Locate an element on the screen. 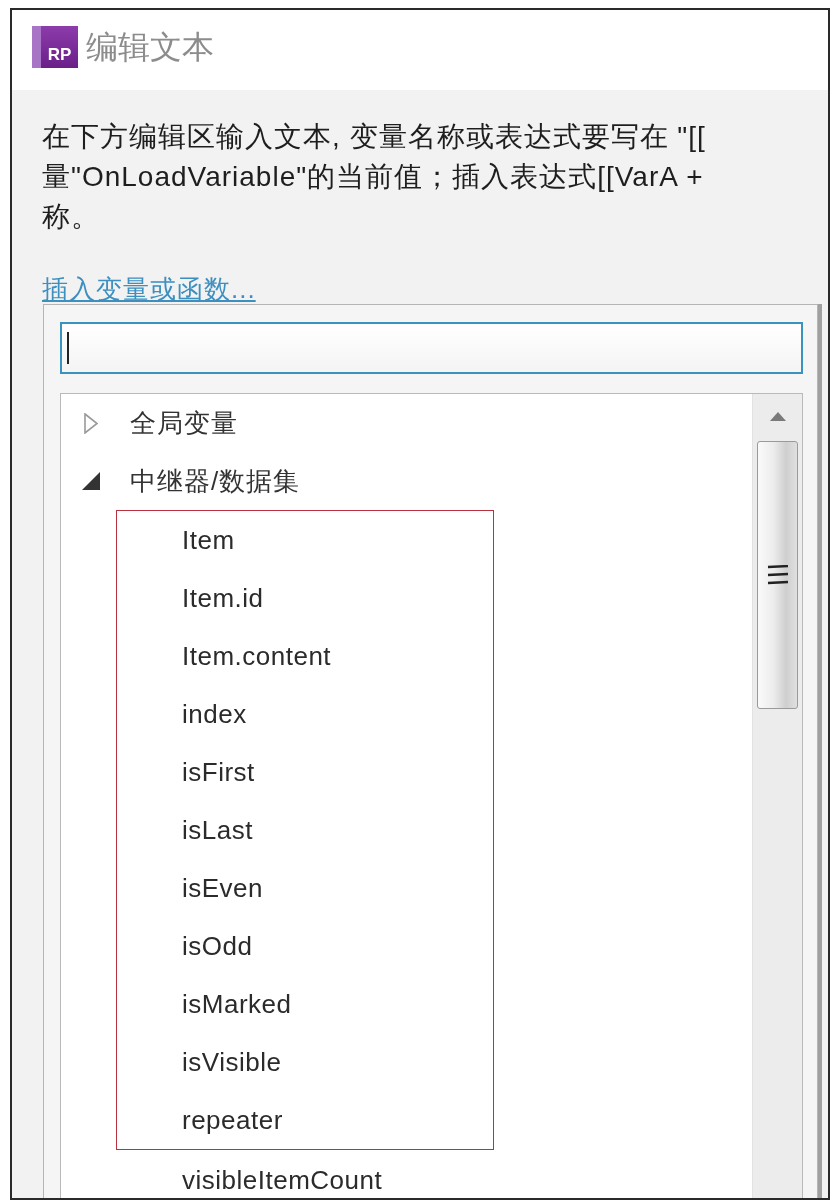  tree-item: Item.id is located at coordinates (223, 598).